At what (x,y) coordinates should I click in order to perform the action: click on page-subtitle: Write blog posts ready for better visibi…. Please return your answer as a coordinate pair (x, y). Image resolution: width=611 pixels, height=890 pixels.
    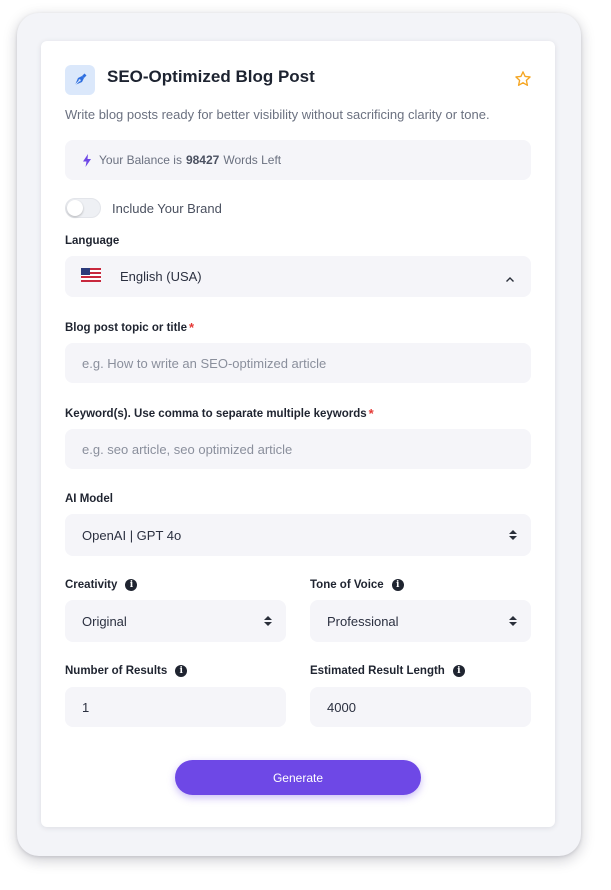
    Looking at the image, I should click on (277, 114).